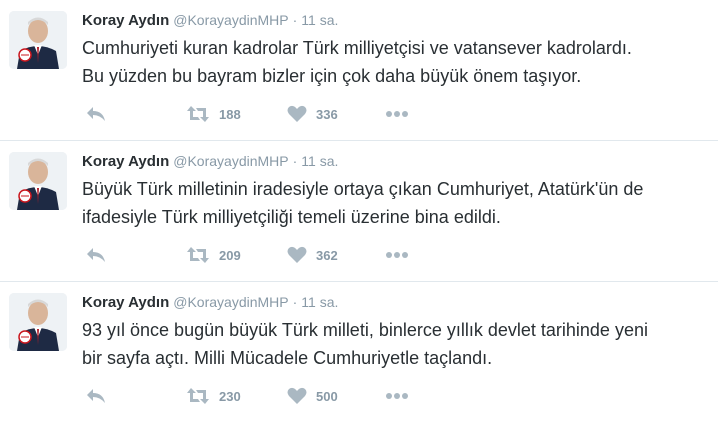  Describe the element at coordinates (312, 255) in the screenshot. I see `like-button: 362` at that location.